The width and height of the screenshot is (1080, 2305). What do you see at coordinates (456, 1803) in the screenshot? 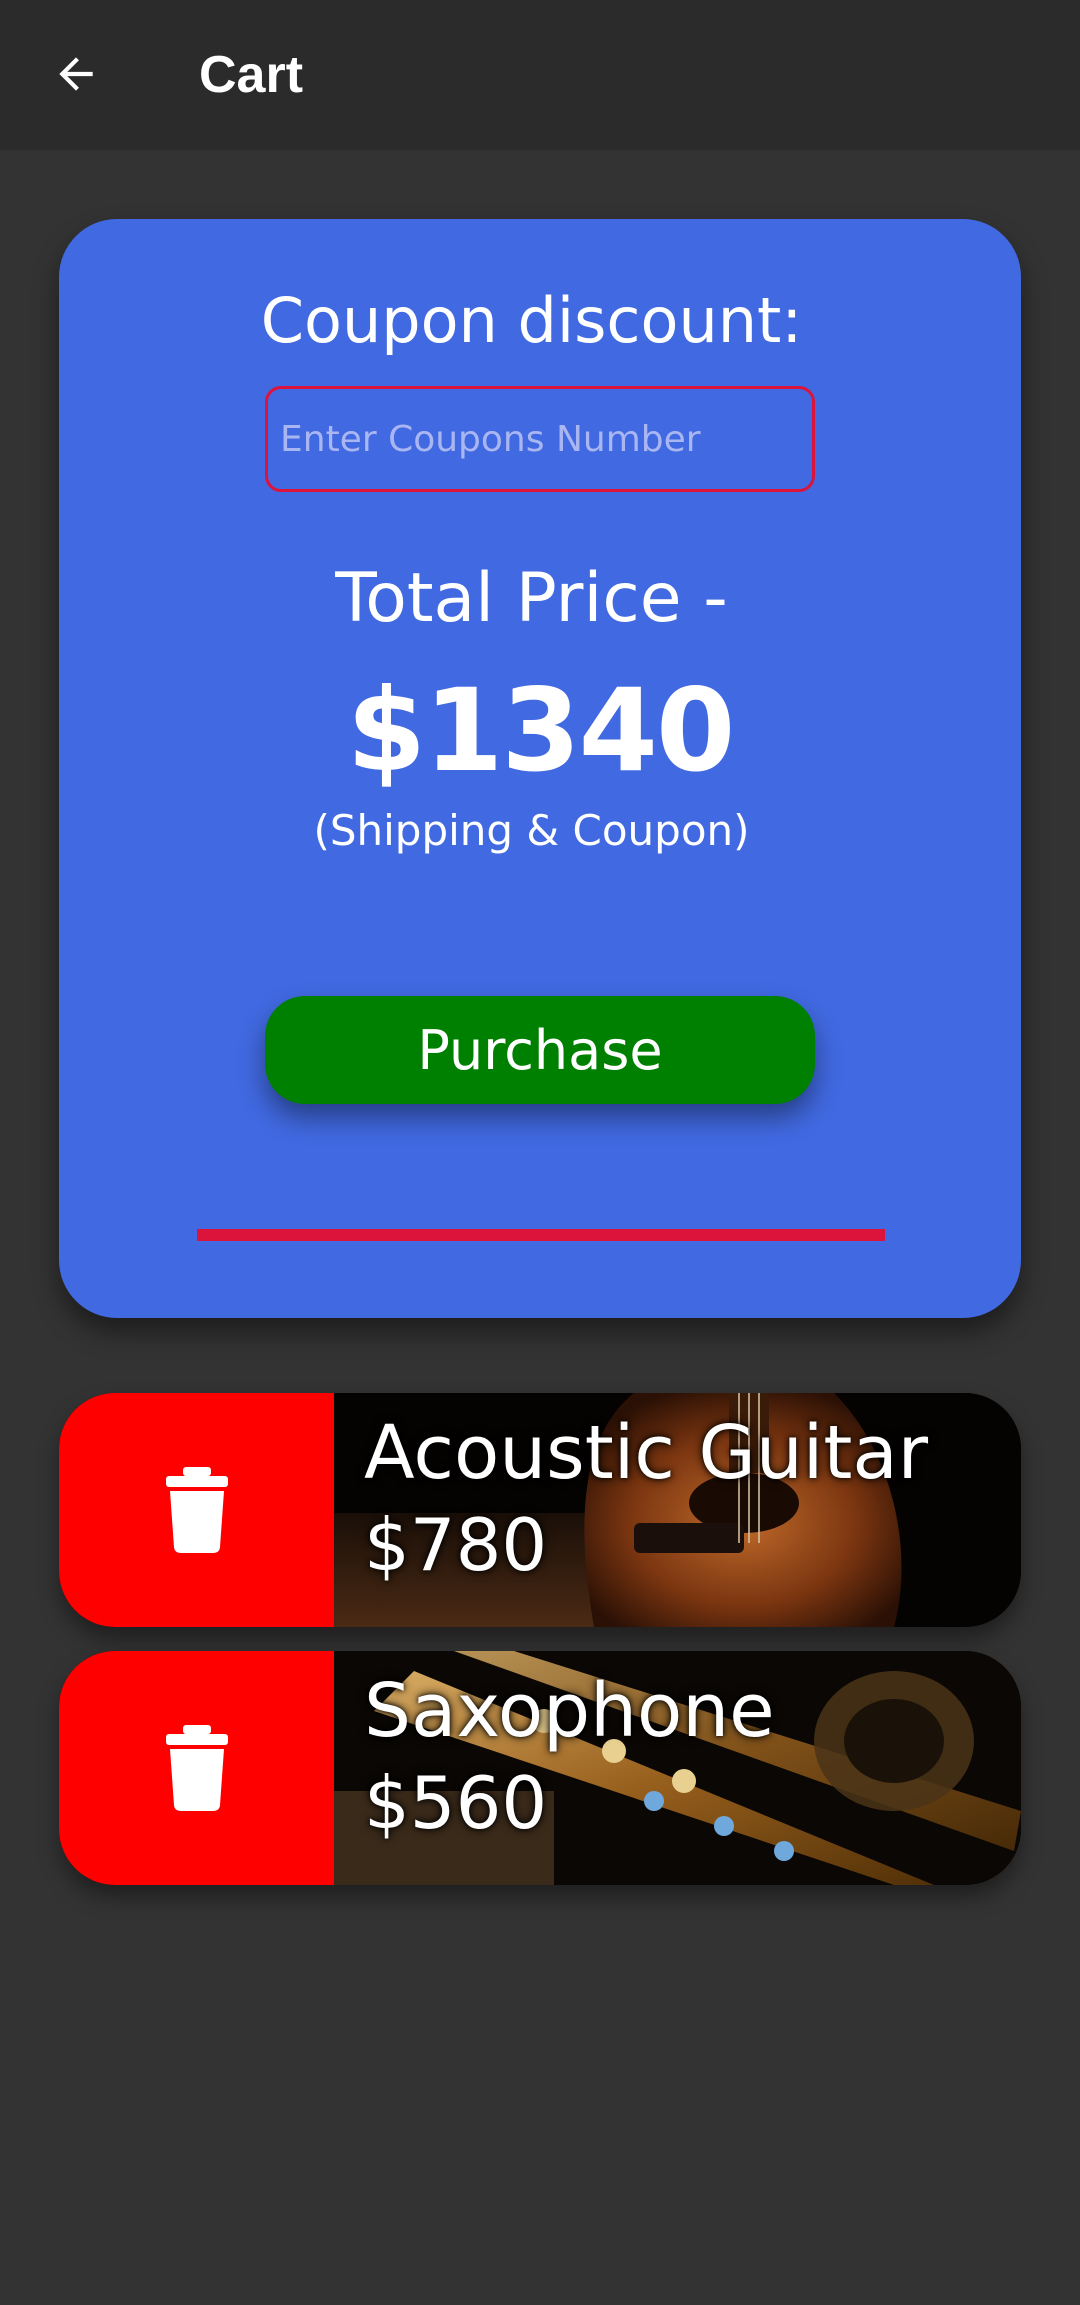
I see `item-price: $560` at bounding box center [456, 1803].